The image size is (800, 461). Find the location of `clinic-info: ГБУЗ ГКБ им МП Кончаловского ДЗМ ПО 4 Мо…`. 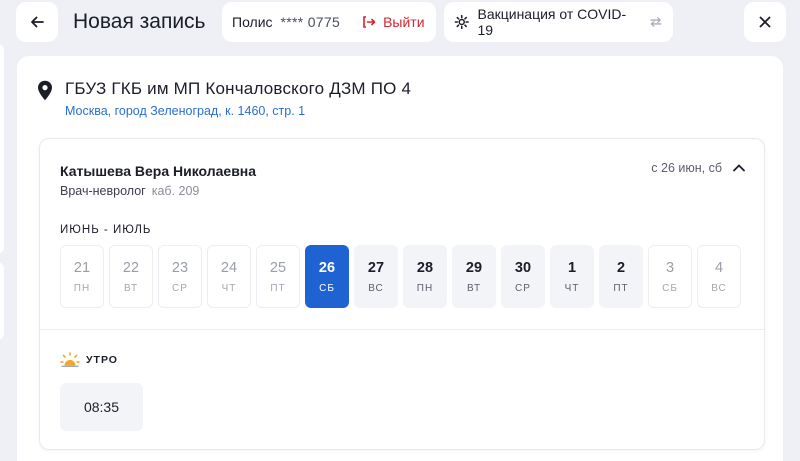

clinic-info: ГБУЗ ГКБ им МП Кончаловского ДЗМ ПО 4 Мо… is located at coordinates (224, 98).